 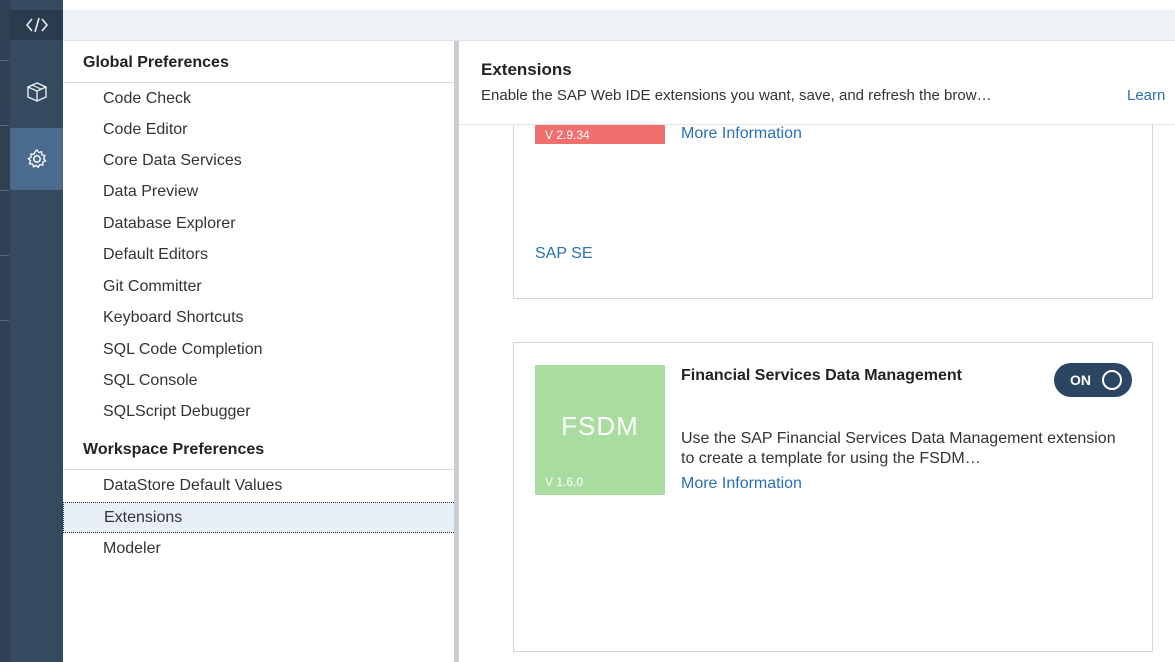 I want to click on pref-item-code-check: Code Check, so click(x=259, y=99).